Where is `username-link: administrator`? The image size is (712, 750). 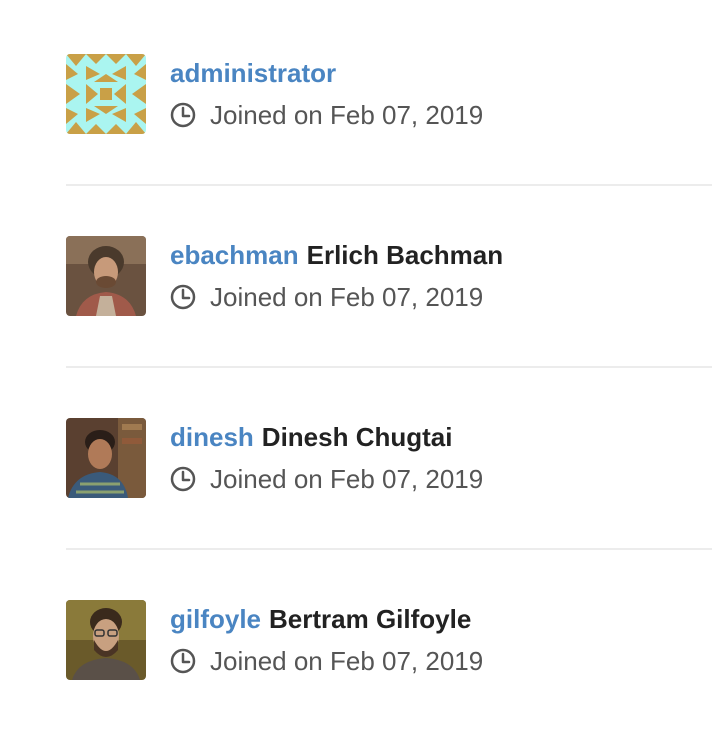 username-link: administrator is located at coordinates (253, 73).